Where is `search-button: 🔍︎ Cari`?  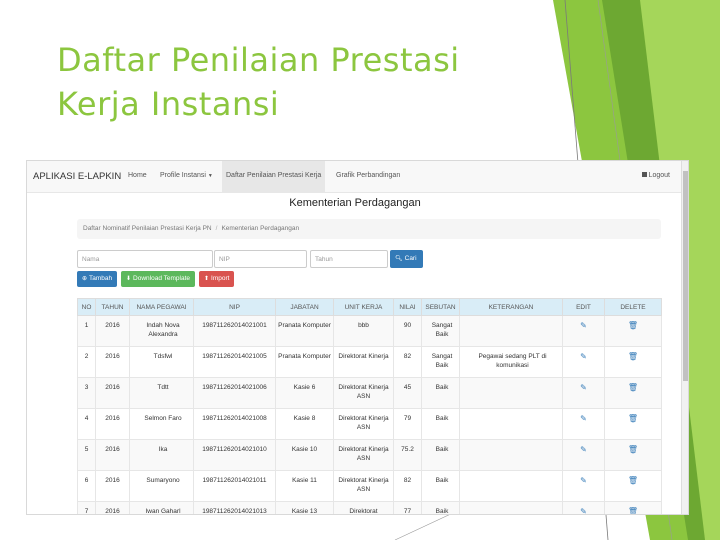 search-button: 🔍︎ Cari is located at coordinates (406, 259).